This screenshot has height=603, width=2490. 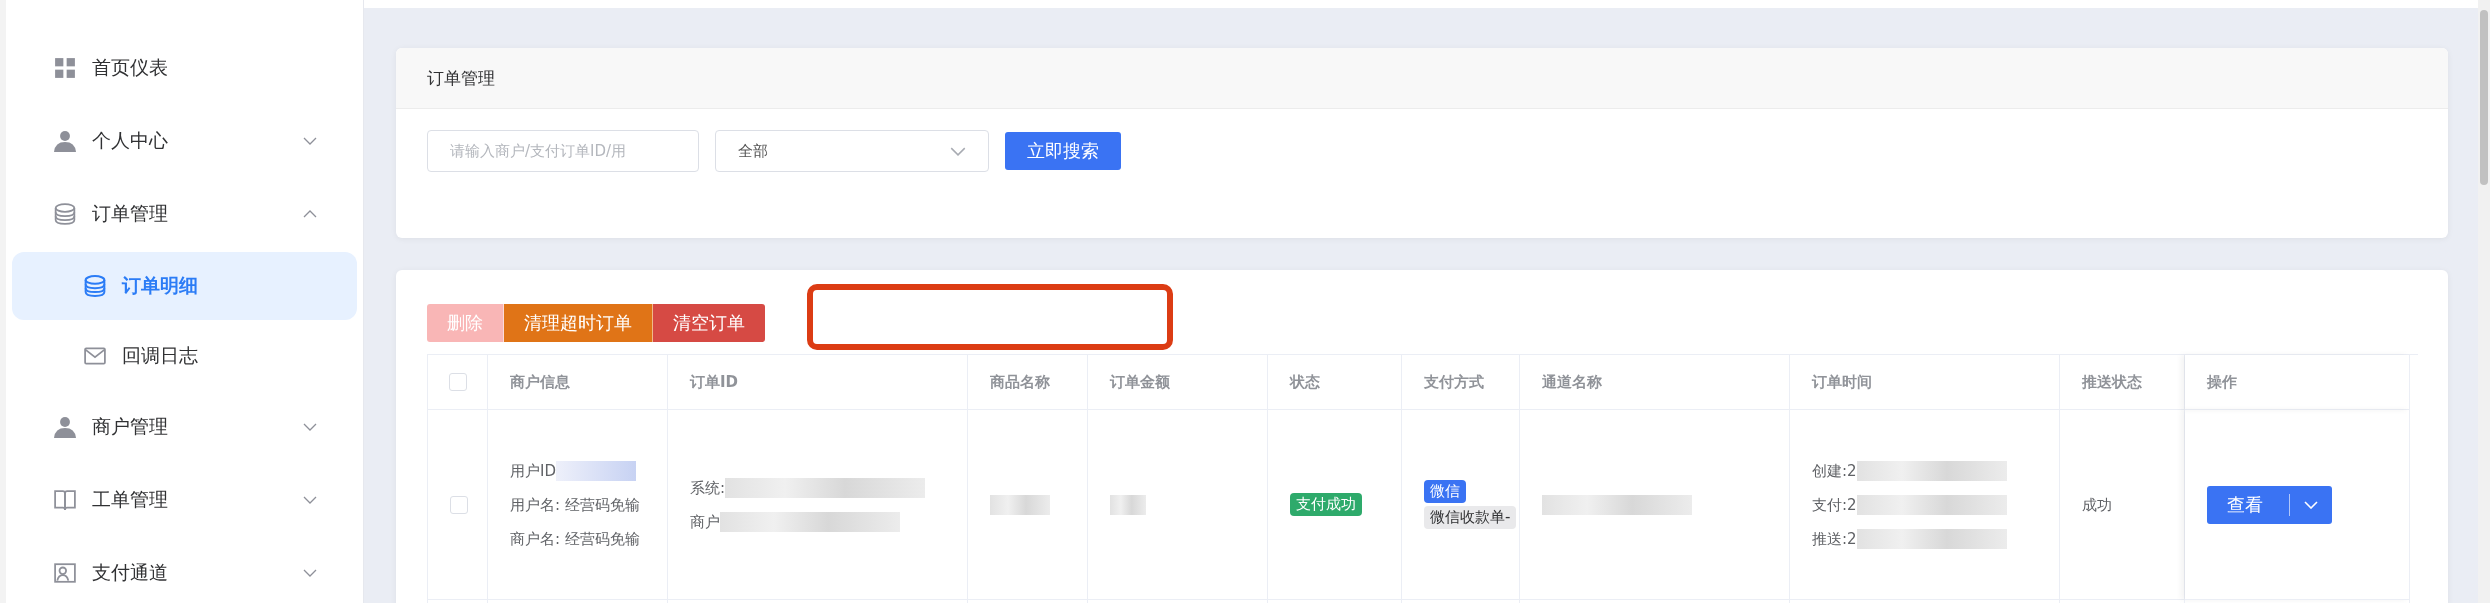 What do you see at coordinates (1834, 471) in the screenshot?
I see `cell-text: 创建:2` at bounding box center [1834, 471].